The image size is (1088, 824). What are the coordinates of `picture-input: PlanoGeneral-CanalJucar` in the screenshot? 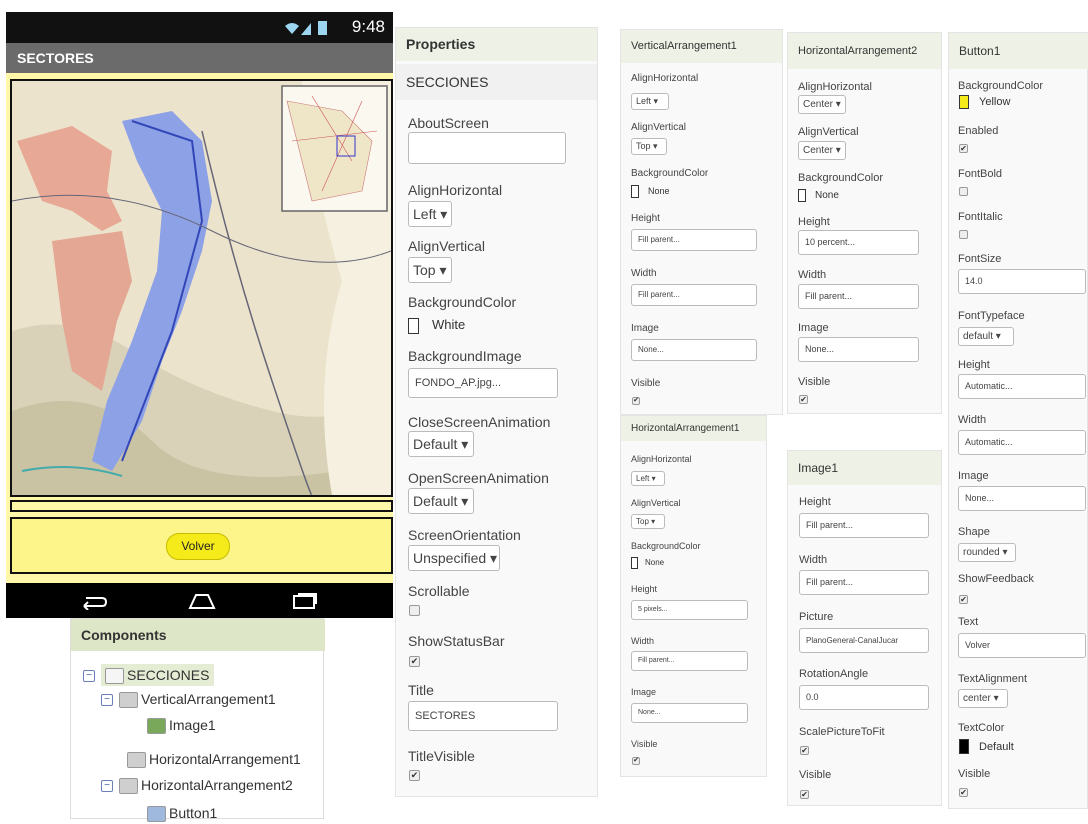 It's located at (864, 640).